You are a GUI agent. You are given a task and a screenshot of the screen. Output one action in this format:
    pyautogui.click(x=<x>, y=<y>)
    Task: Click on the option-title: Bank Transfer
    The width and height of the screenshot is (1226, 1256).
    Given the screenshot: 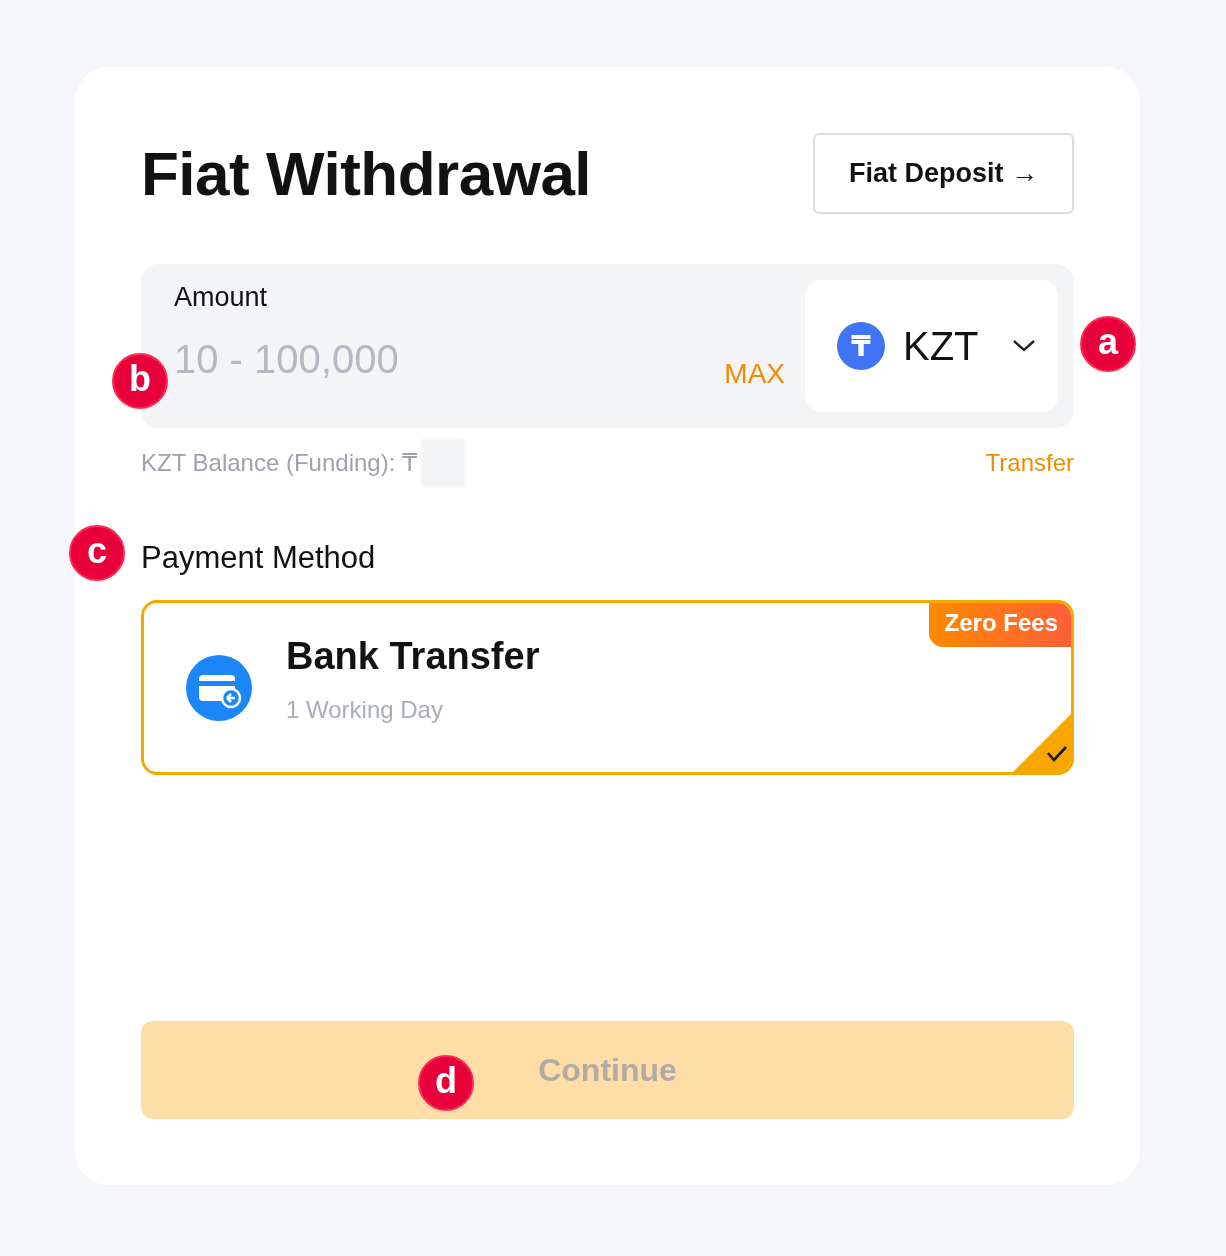 What is the action you would take?
    pyautogui.click(x=413, y=656)
    